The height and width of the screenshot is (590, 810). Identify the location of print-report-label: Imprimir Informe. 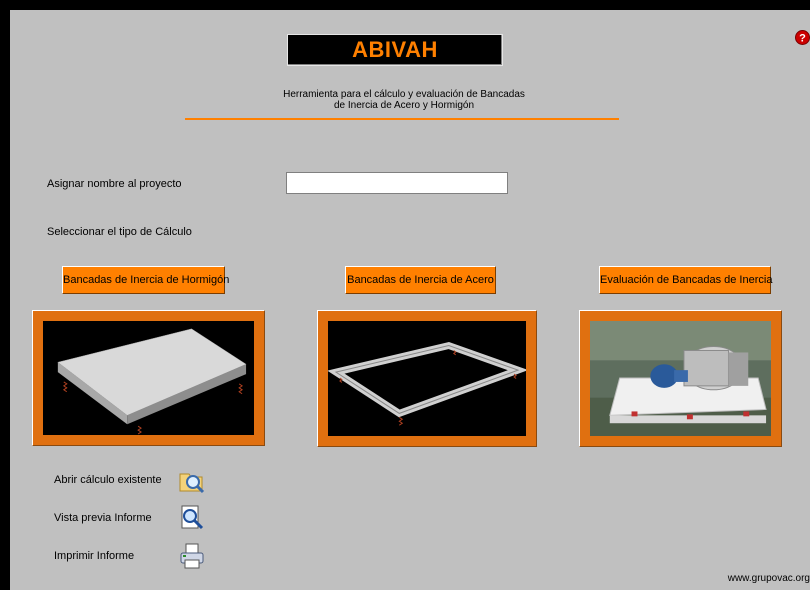
(94, 556).